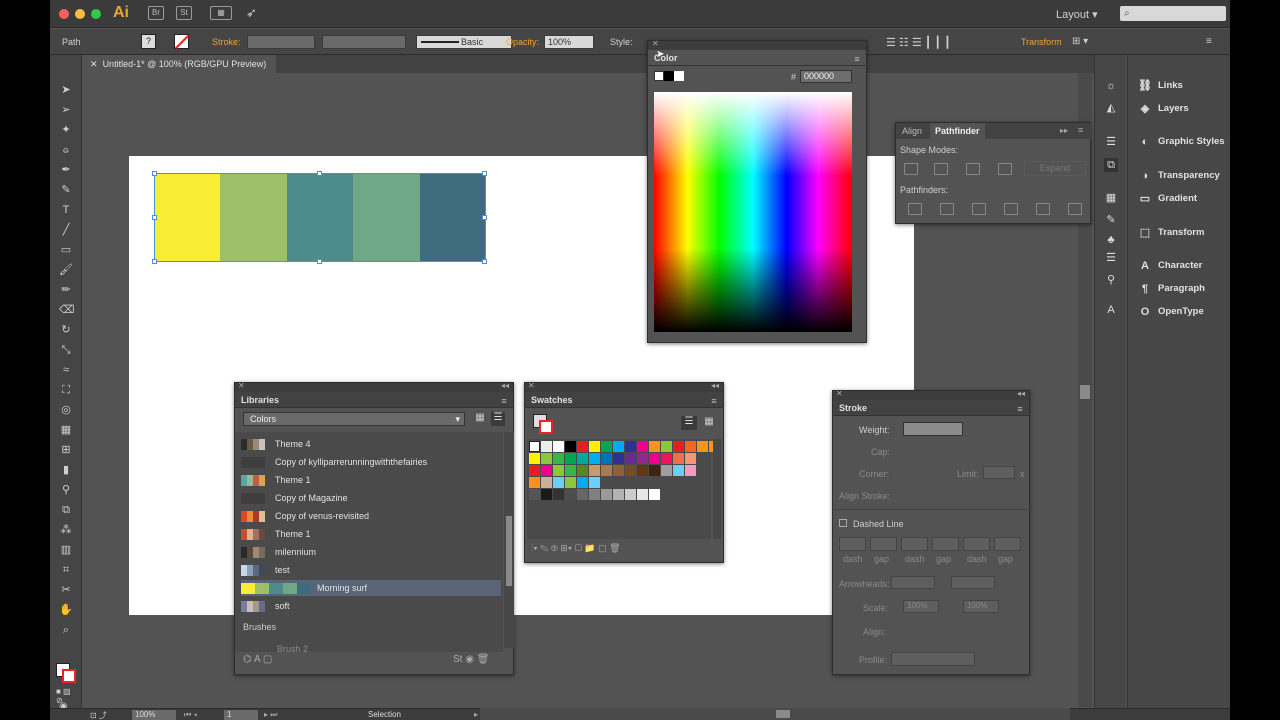  Describe the element at coordinates (1043, 209) in the screenshot. I see `outline-icon` at that location.